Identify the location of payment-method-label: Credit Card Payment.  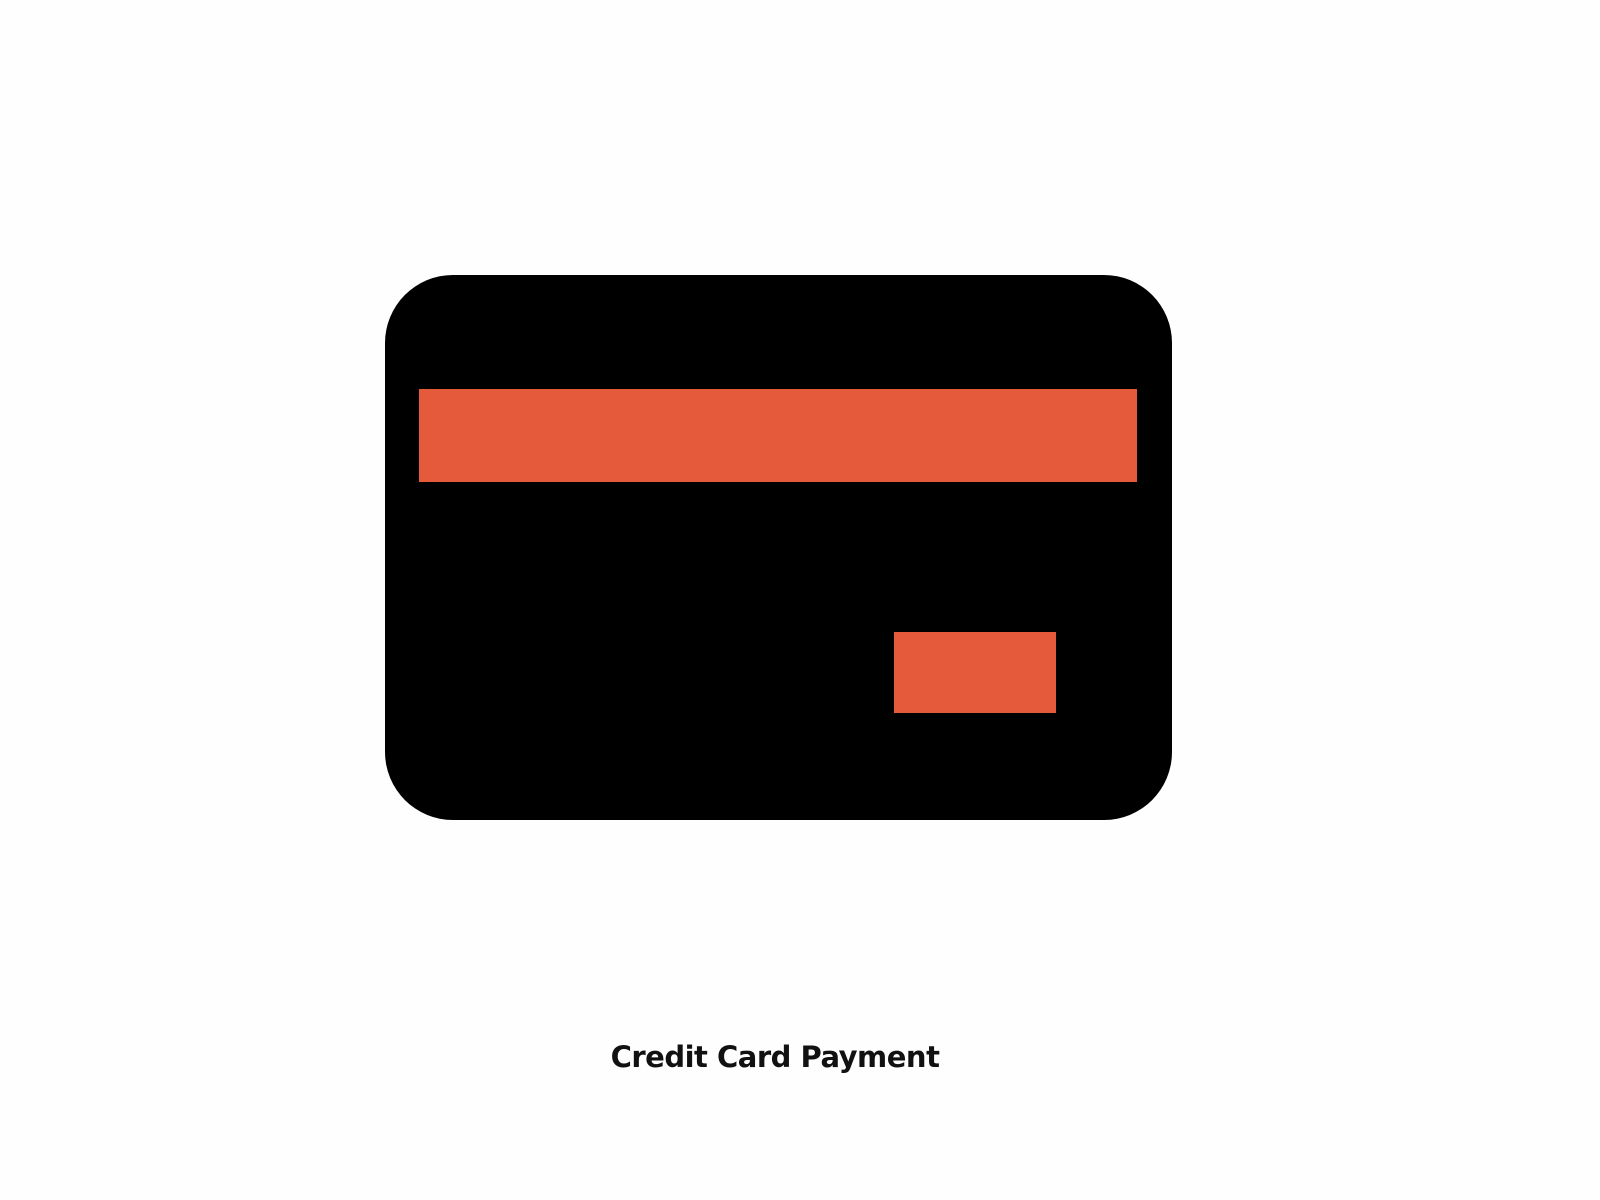
(775, 1057).